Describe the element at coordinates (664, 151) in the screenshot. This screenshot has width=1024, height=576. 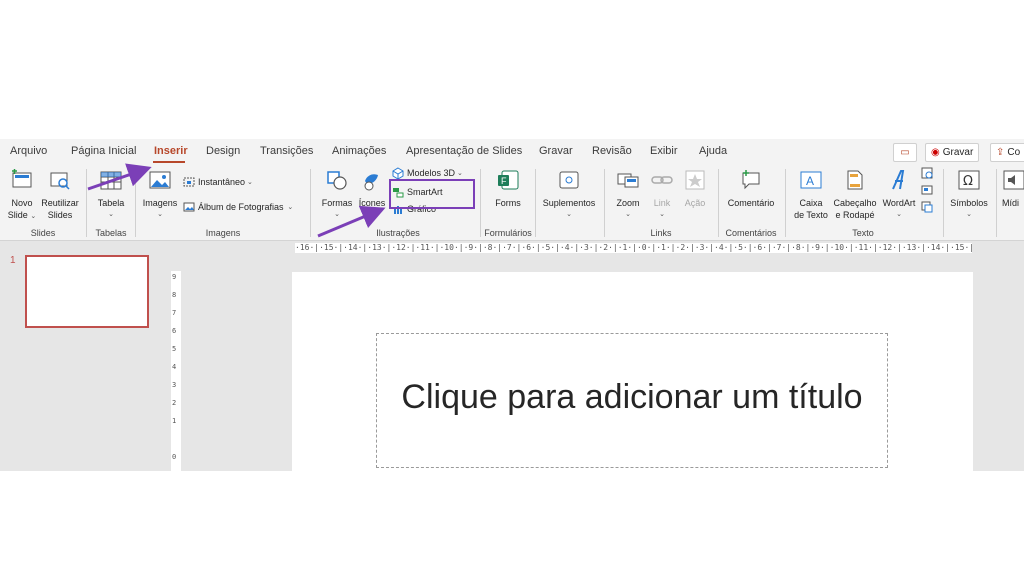
I see `tab-exibir: Exibir` at that location.